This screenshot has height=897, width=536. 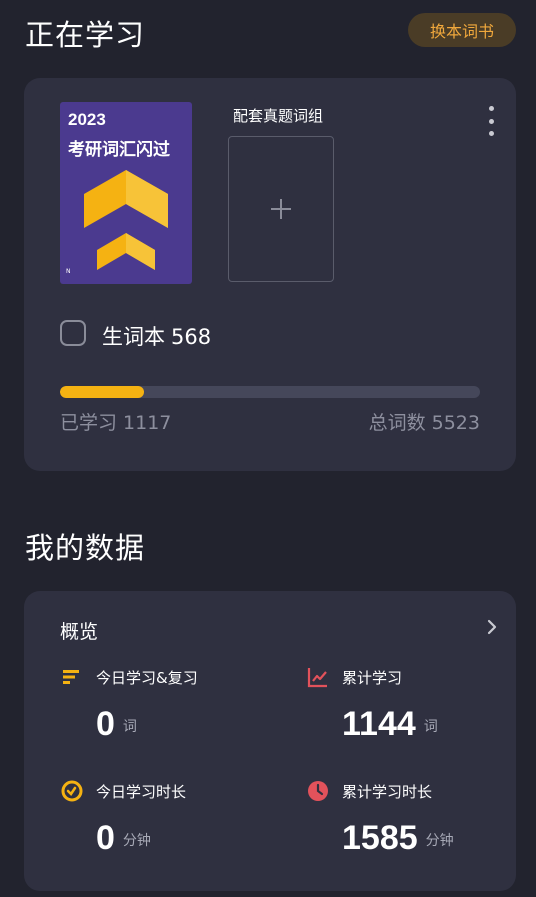 I want to click on vocab-book-text: 生词本, so click(x=133, y=337).